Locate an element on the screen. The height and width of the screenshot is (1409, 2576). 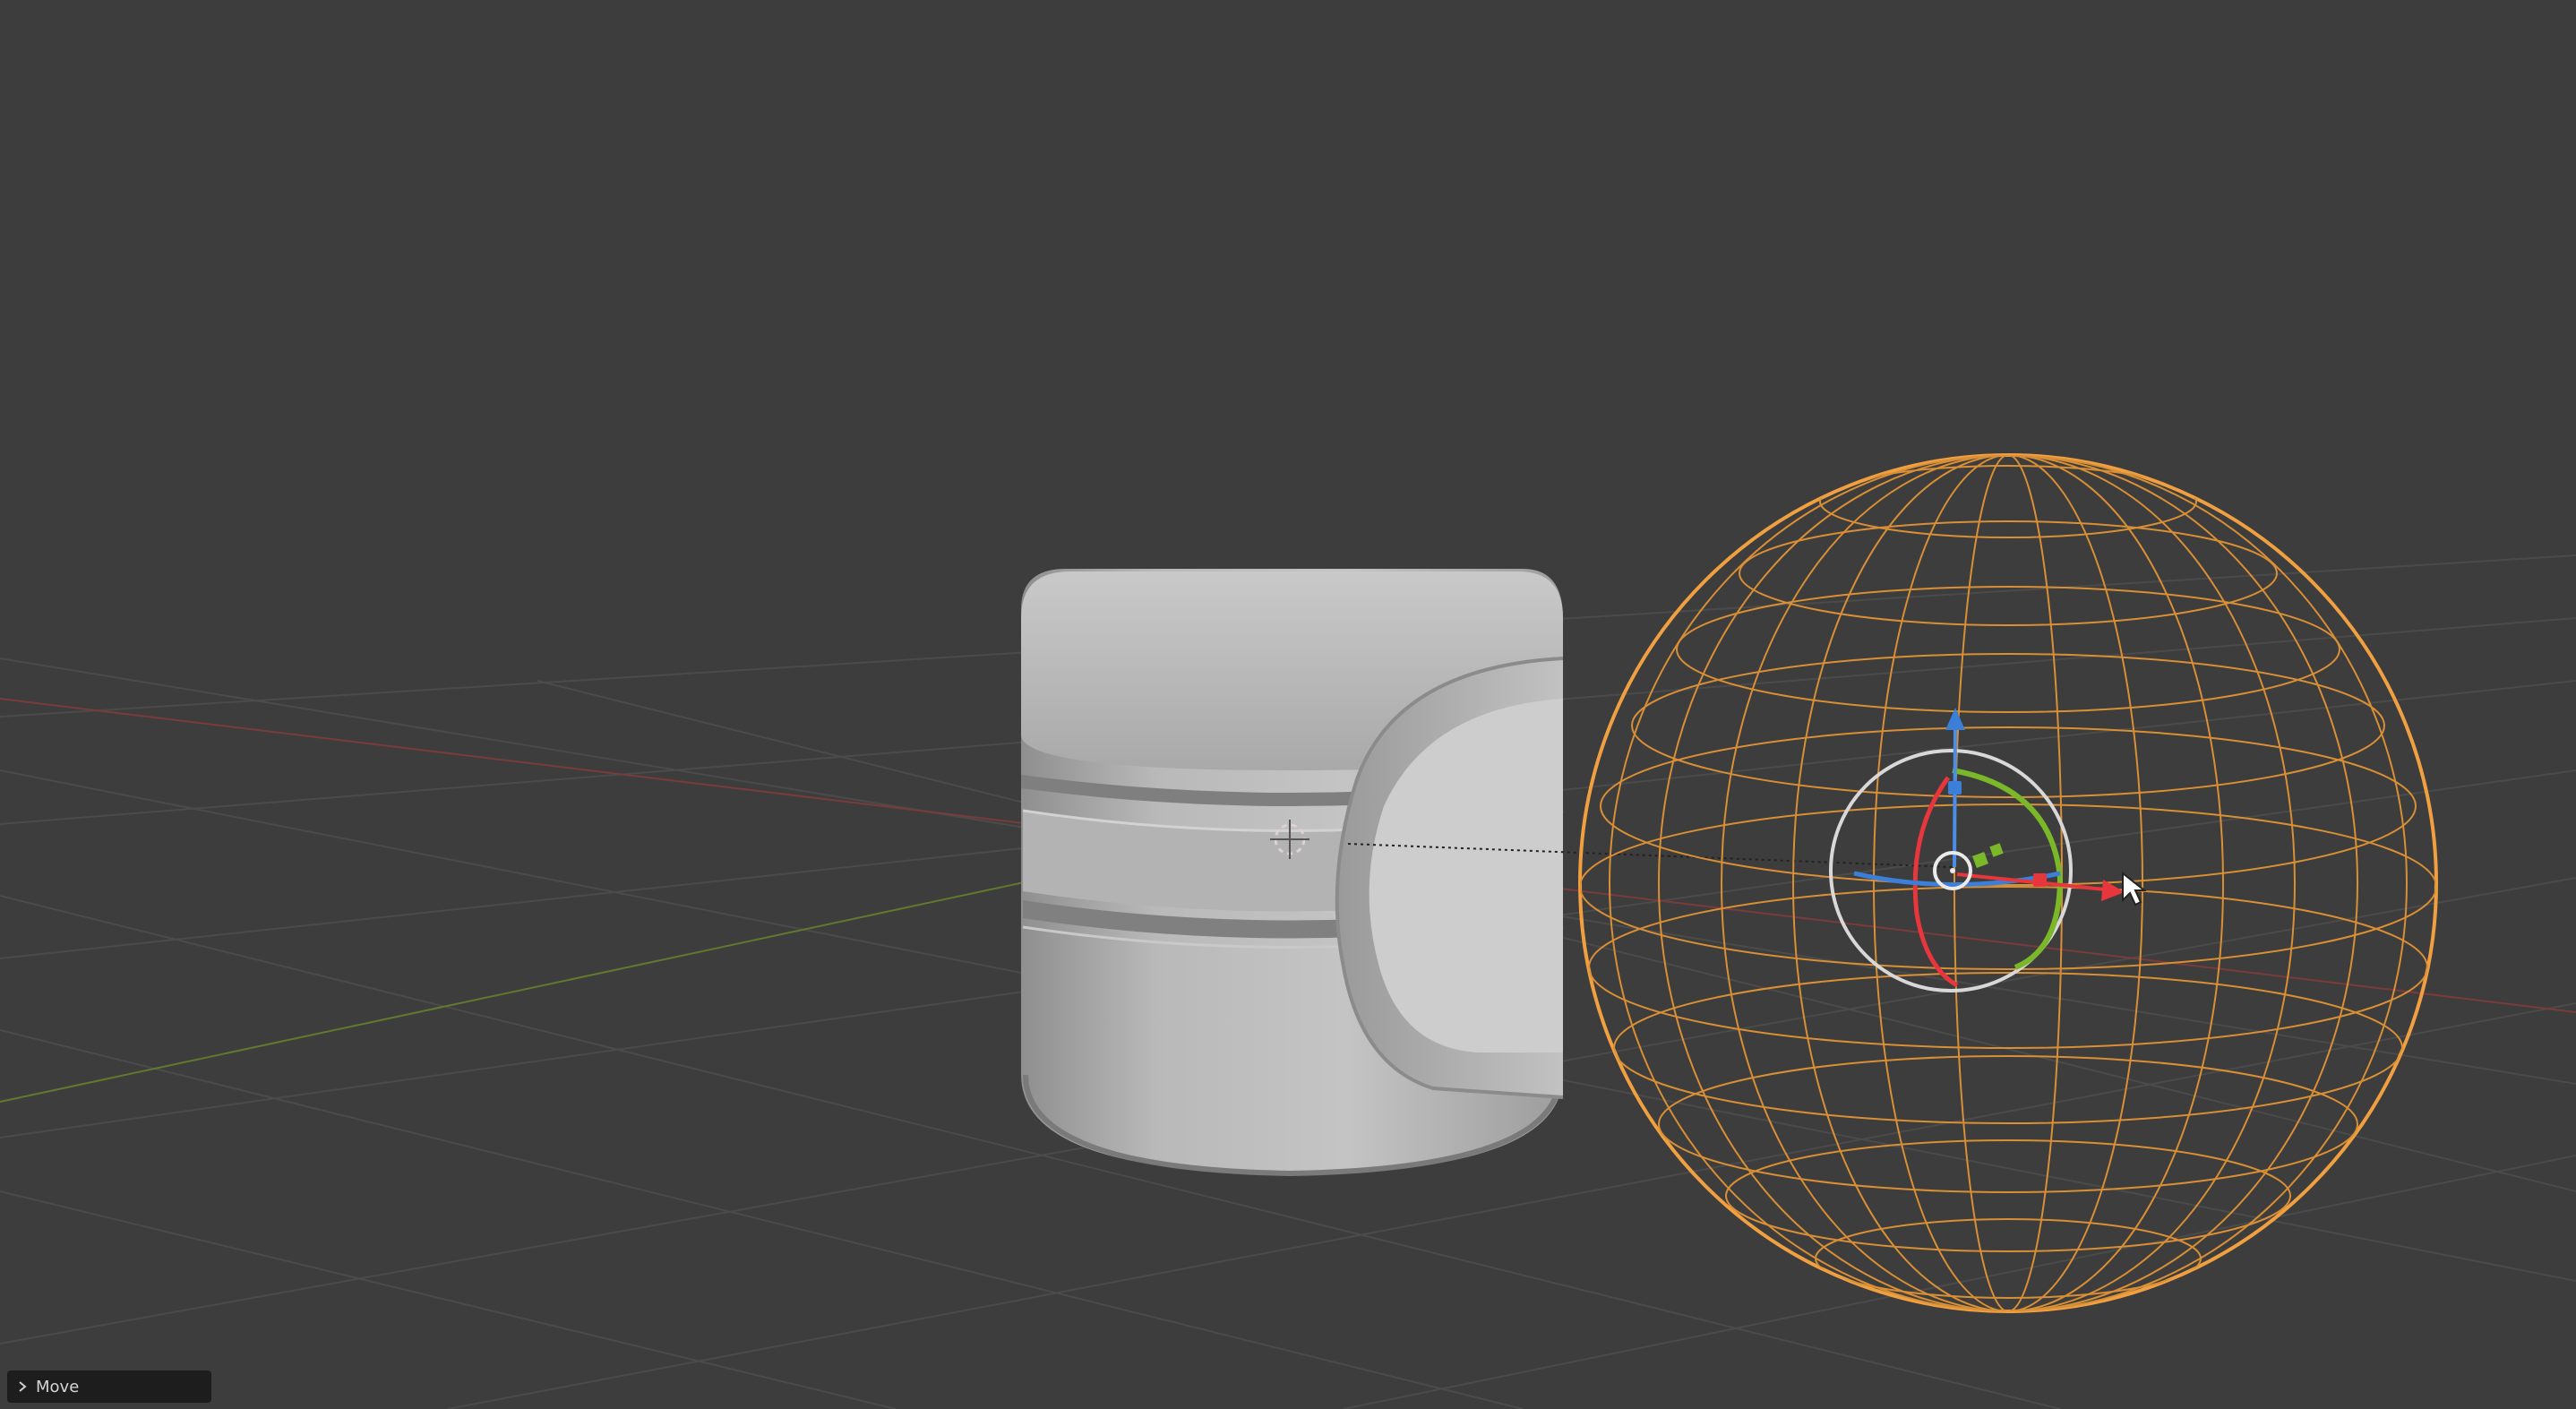
operator-panel-label: Move is located at coordinates (58, 1387).